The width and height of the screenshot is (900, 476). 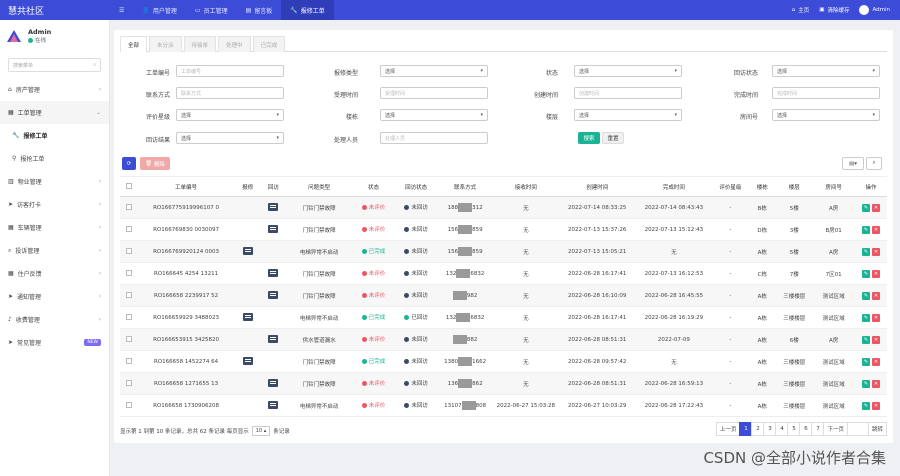 I want to click on column-header: 接收时间, so click(x=525, y=186).